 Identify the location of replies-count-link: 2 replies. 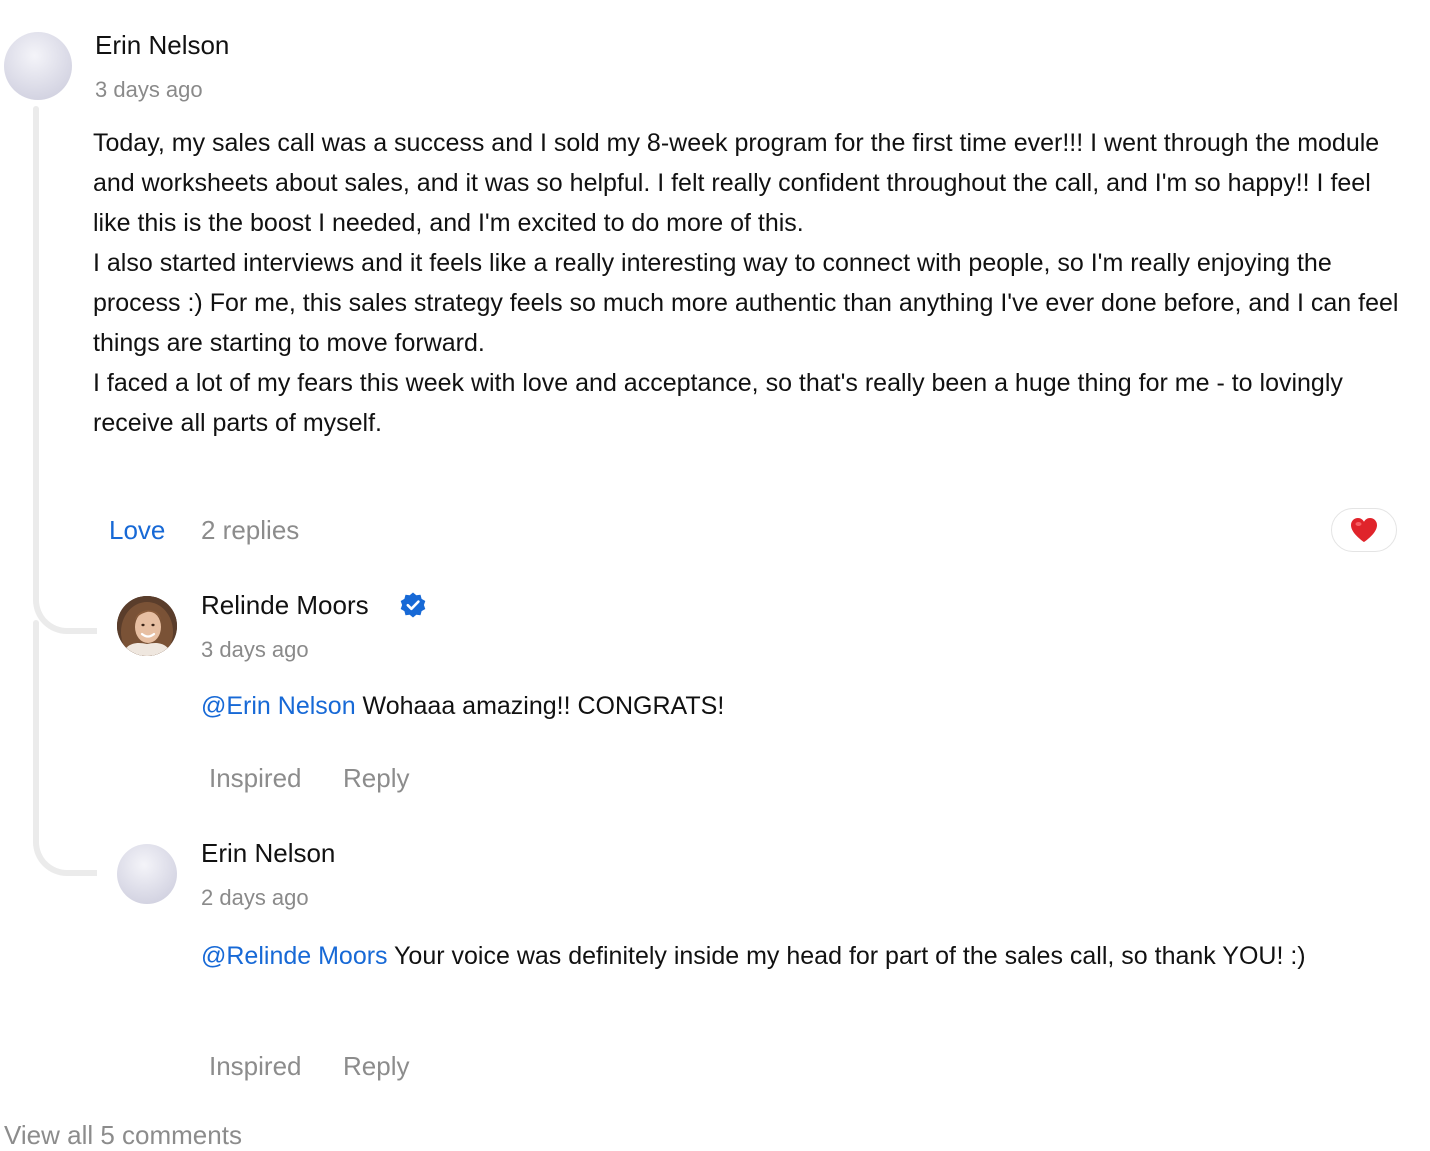
(250, 530).